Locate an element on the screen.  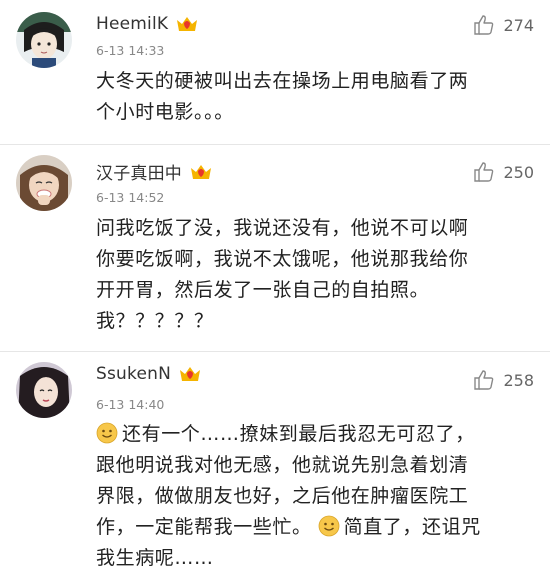
username-row: SsukenN is located at coordinates (148, 374).